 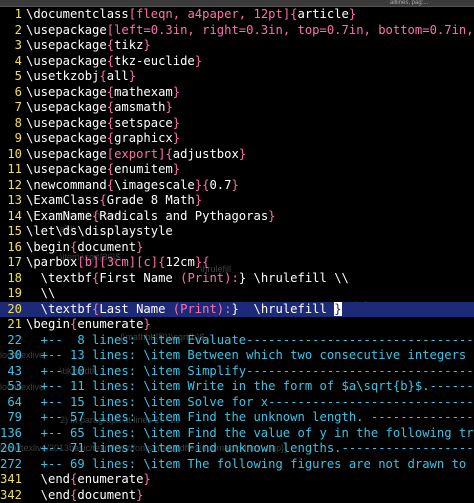 I want to click on code-line: 17\parbox[b][3cm][c]{12cm}{, so click(x=237, y=263).